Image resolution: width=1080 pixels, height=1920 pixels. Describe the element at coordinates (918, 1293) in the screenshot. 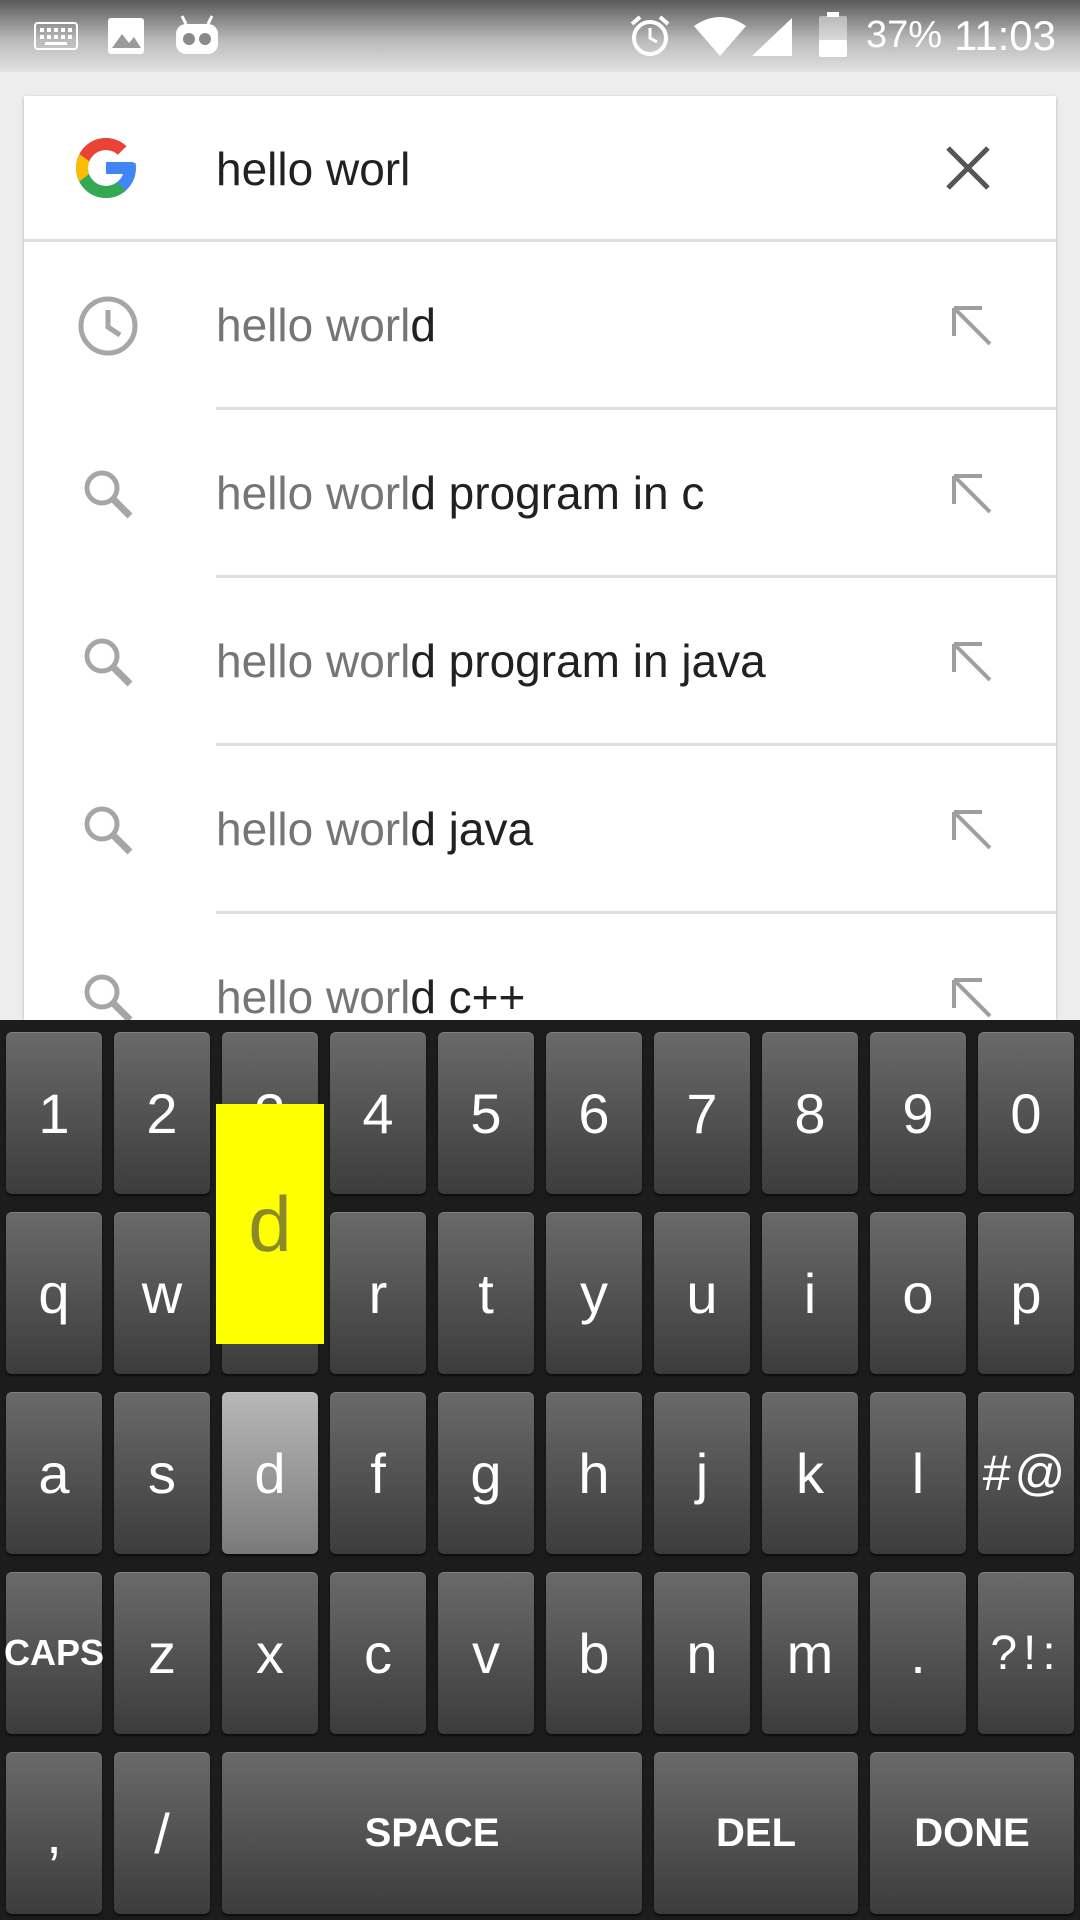

I see `key-o: o` at that location.